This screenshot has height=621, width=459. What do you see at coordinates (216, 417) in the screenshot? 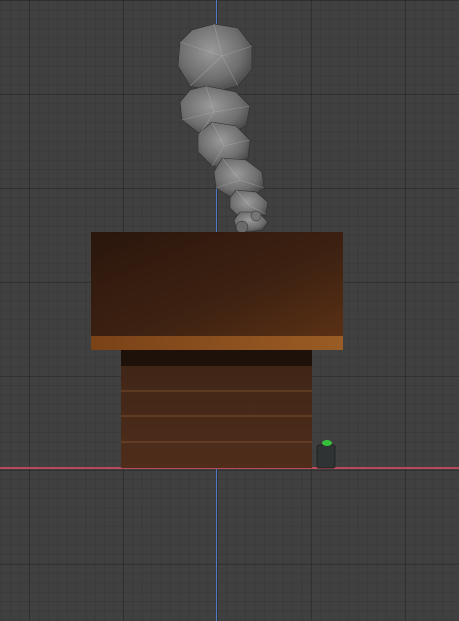
I see `chimney-base` at bounding box center [216, 417].